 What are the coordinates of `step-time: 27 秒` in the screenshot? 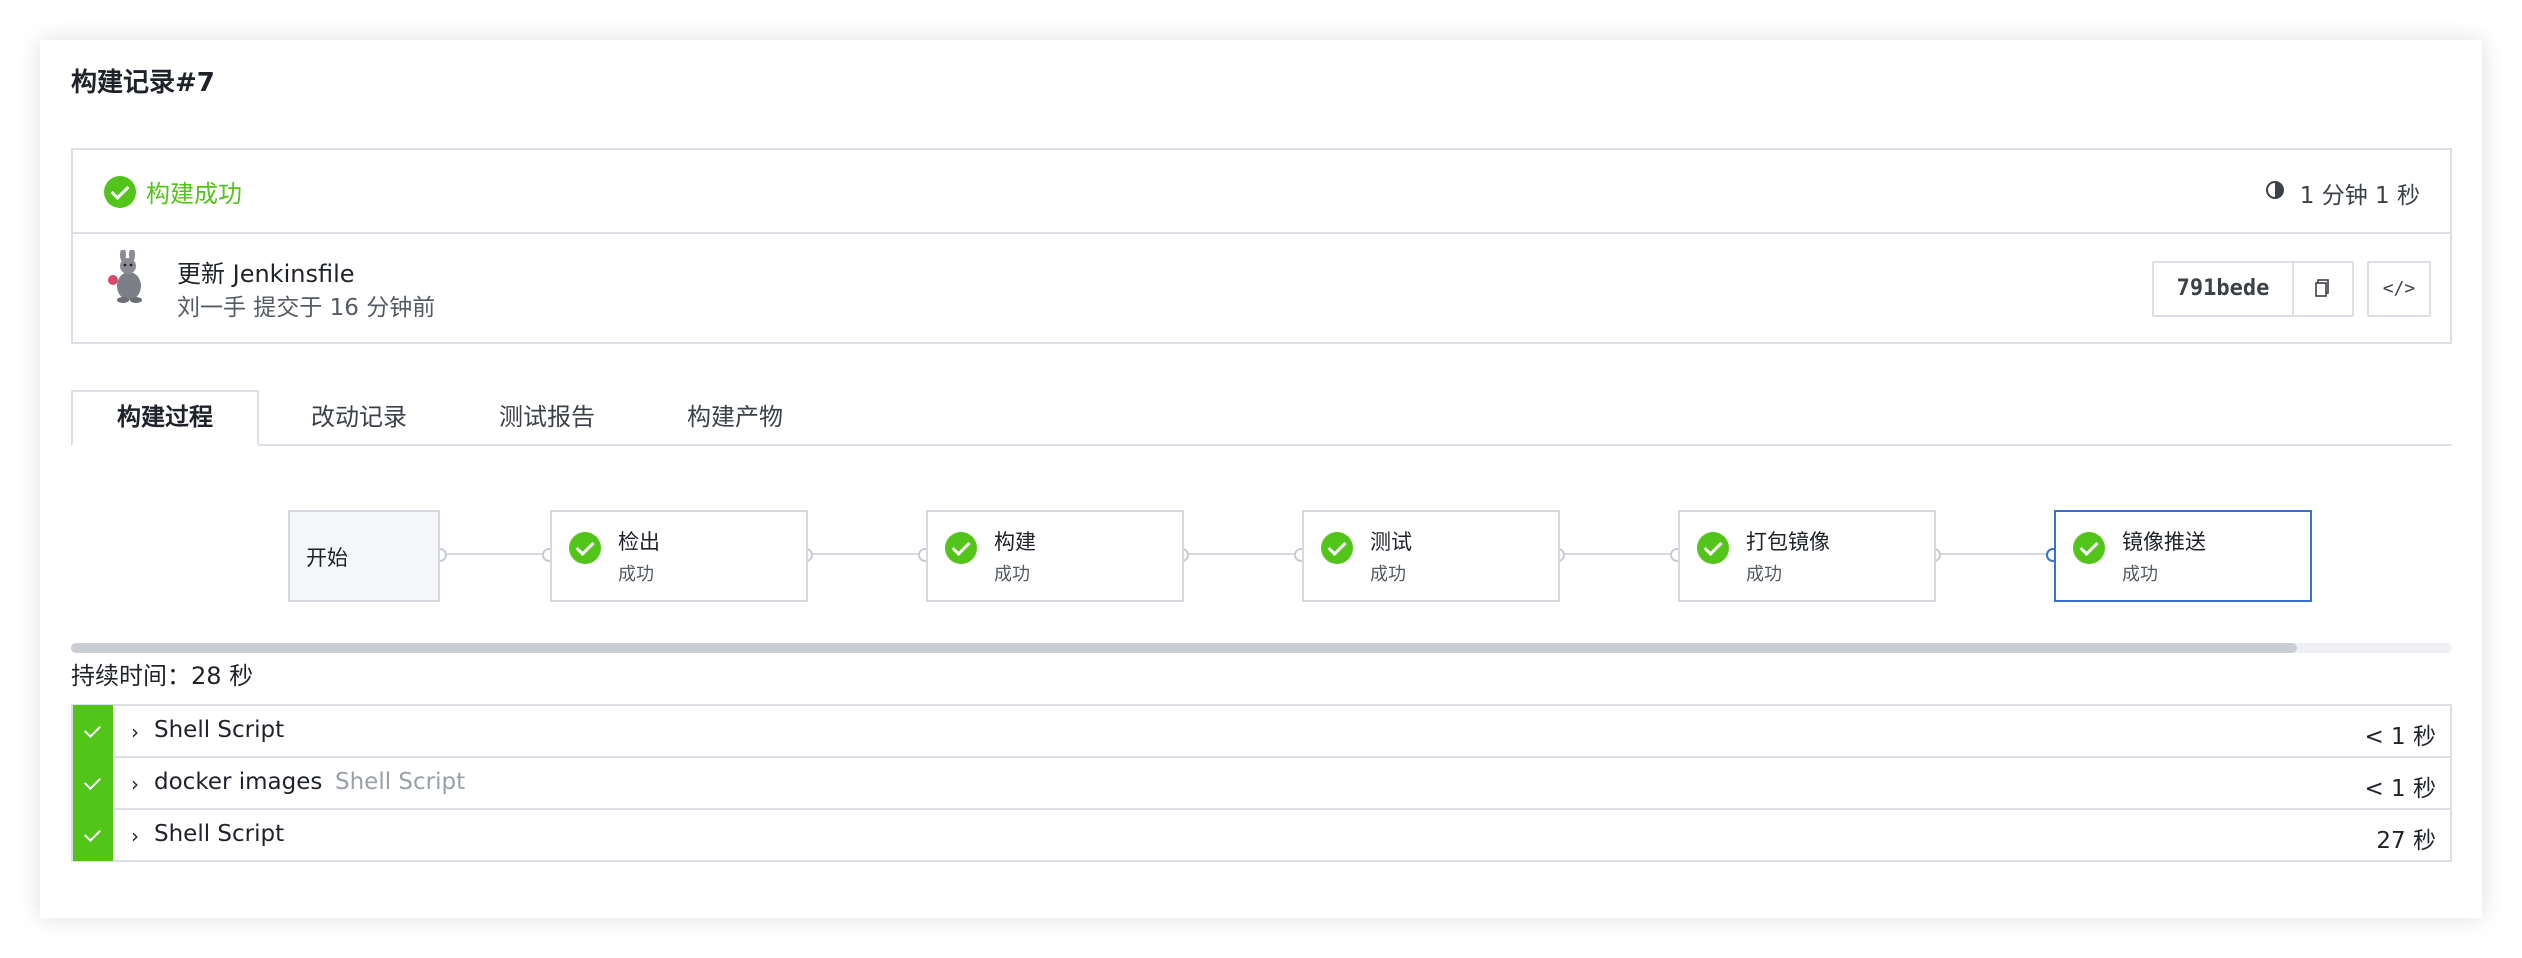 It's located at (2406, 841).